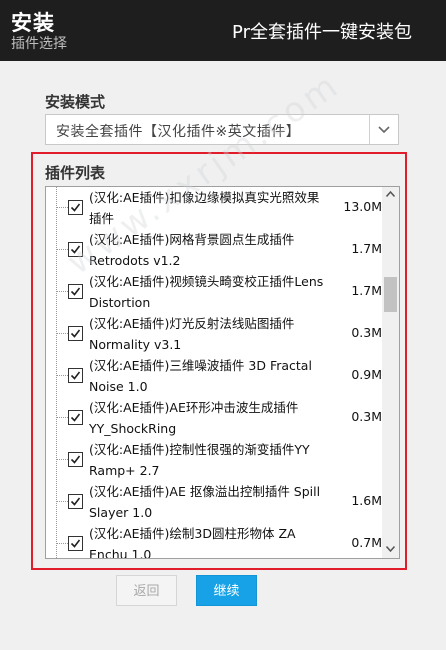 The width and height of the screenshot is (446, 650). What do you see at coordinates (200, 376) in the screenshot?
I see `plugin-name: (汉化:AE插件)三维噪波插件 3D Fractal Noise 1.0` at bounding box center [200, 376].